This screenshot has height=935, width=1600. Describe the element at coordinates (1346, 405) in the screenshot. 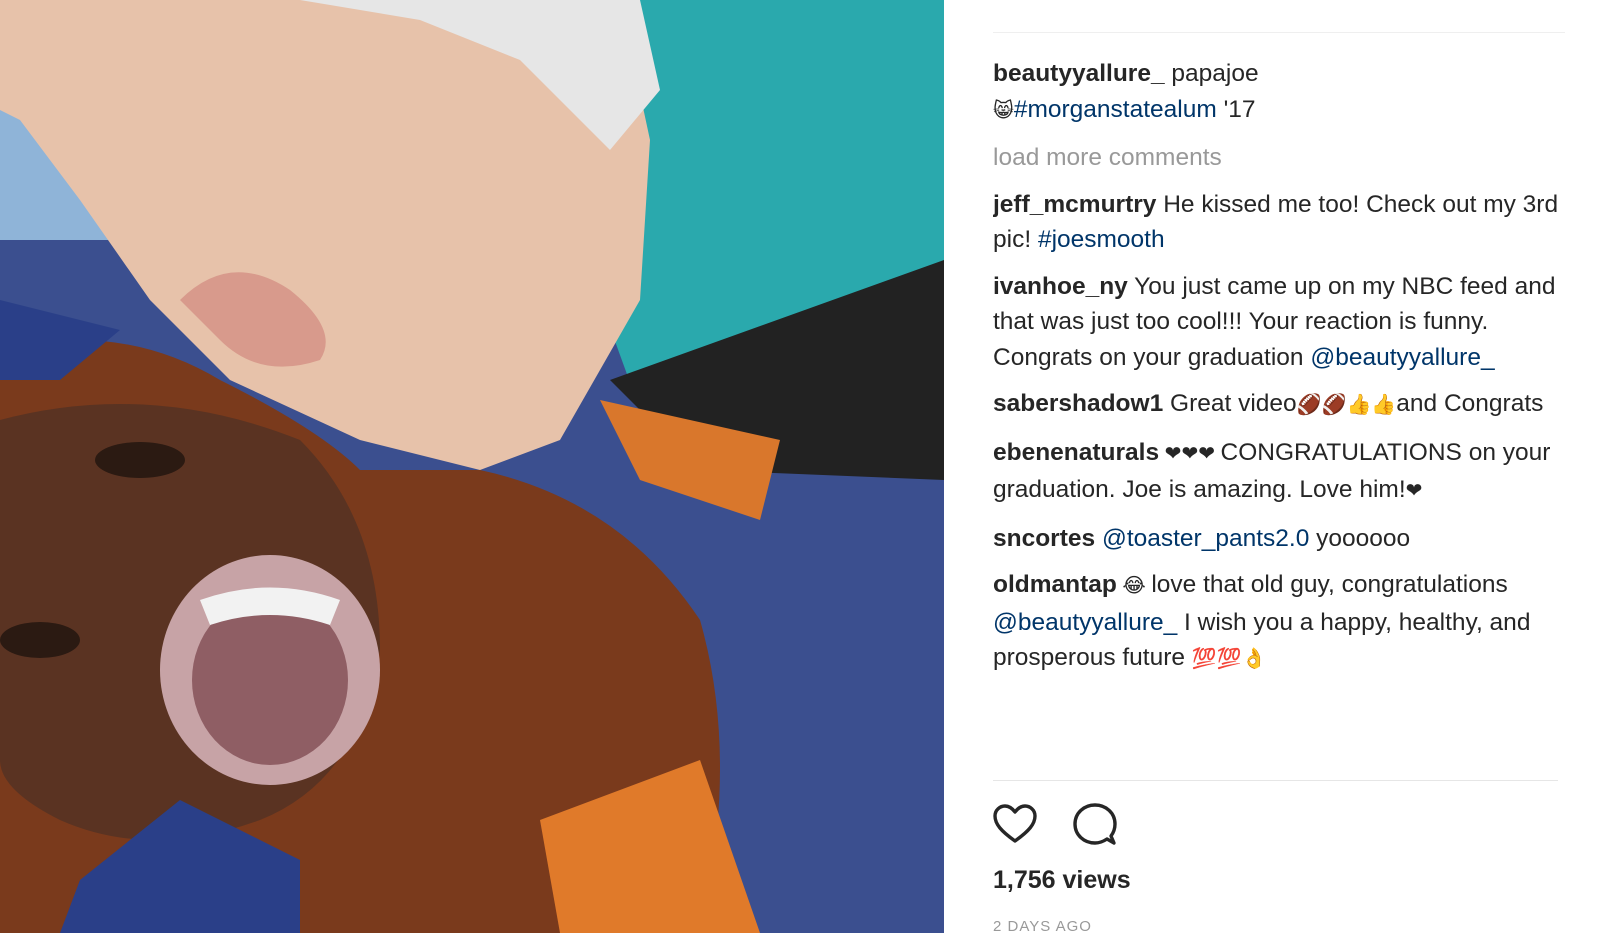

I see `comment-emojis: 🏈🏈👍👍` at that location.